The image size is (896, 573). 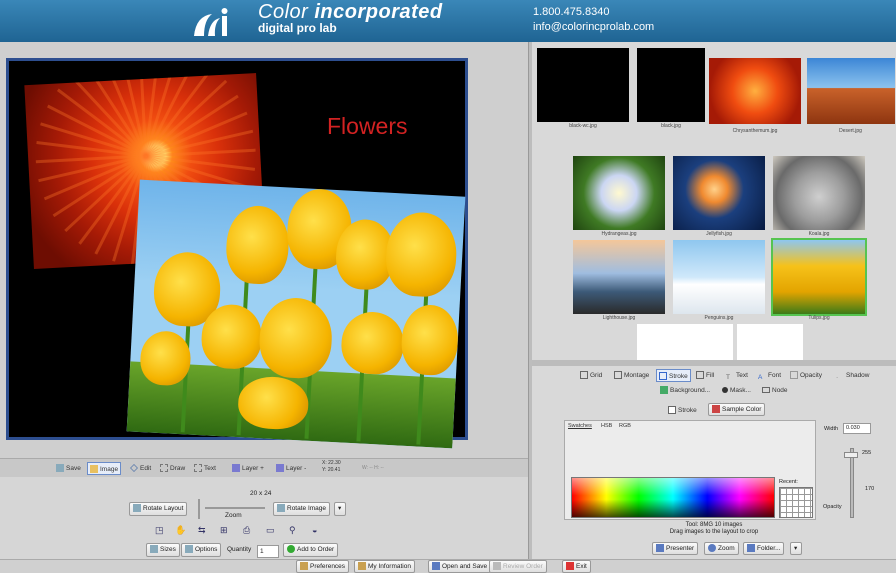 What do you see at coordinates (671, 85) in the screenshot?
I see `black-image-icon` at bounding box center [671, 85].